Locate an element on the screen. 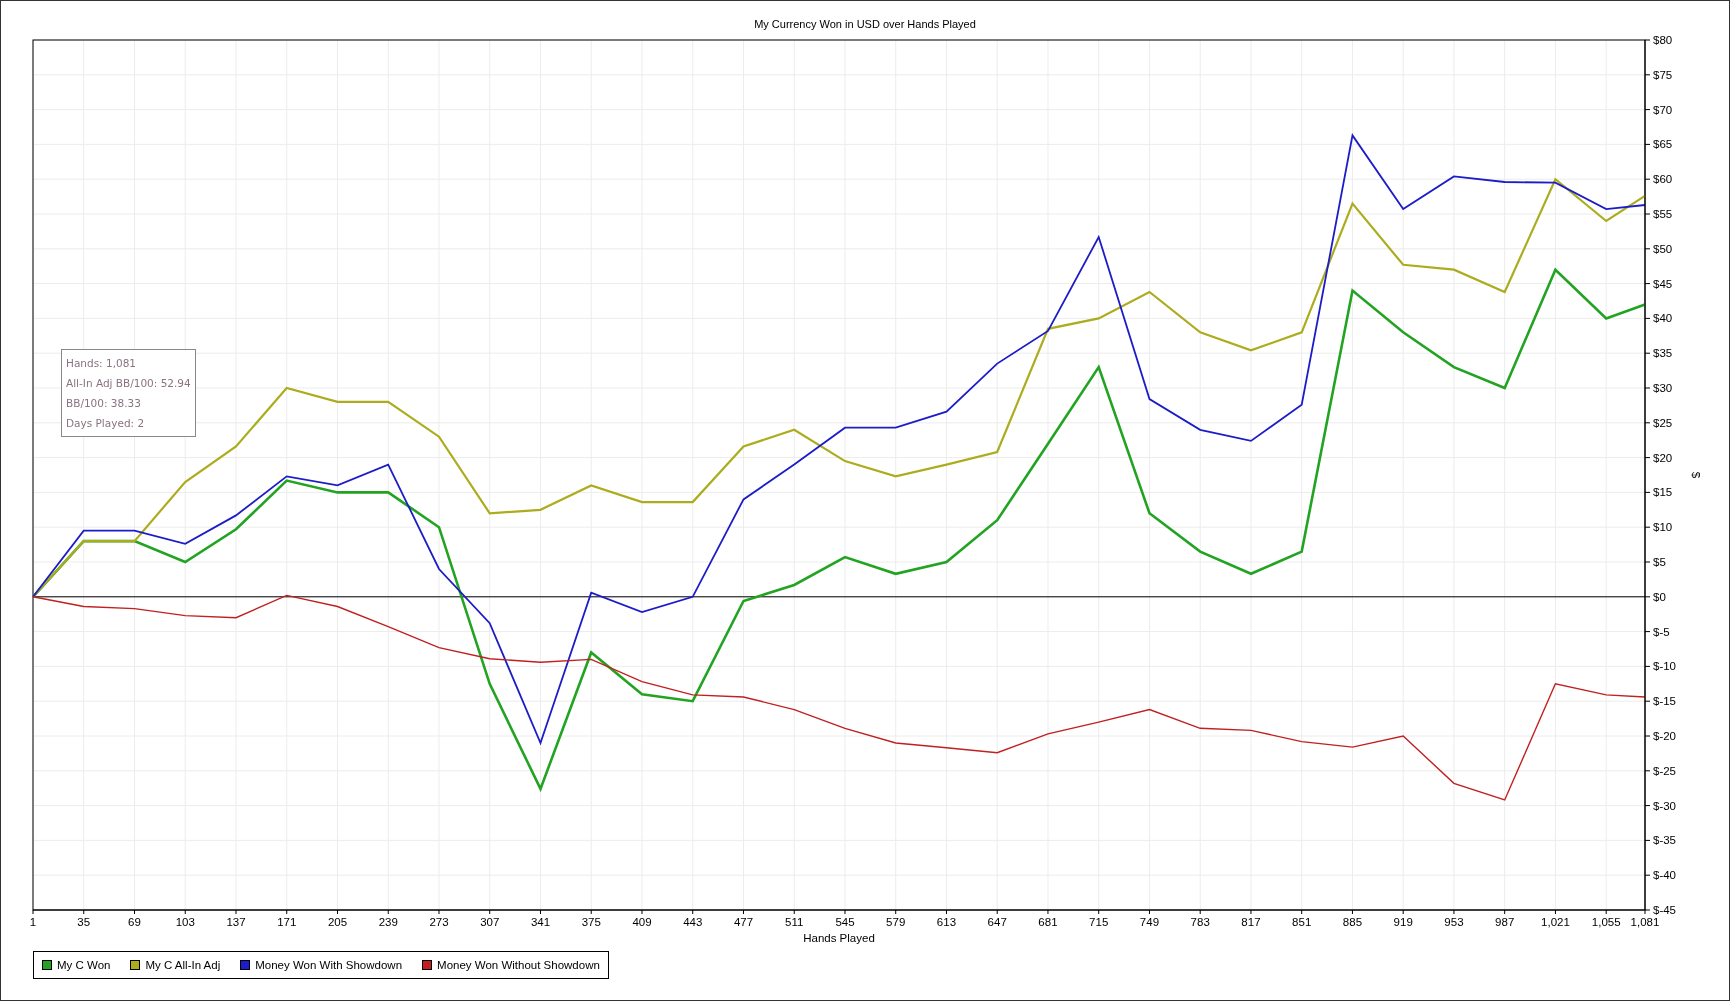 The image size is (1730, 1001). legend-label: My C All-In Adj is located at coordinates (183, 965).